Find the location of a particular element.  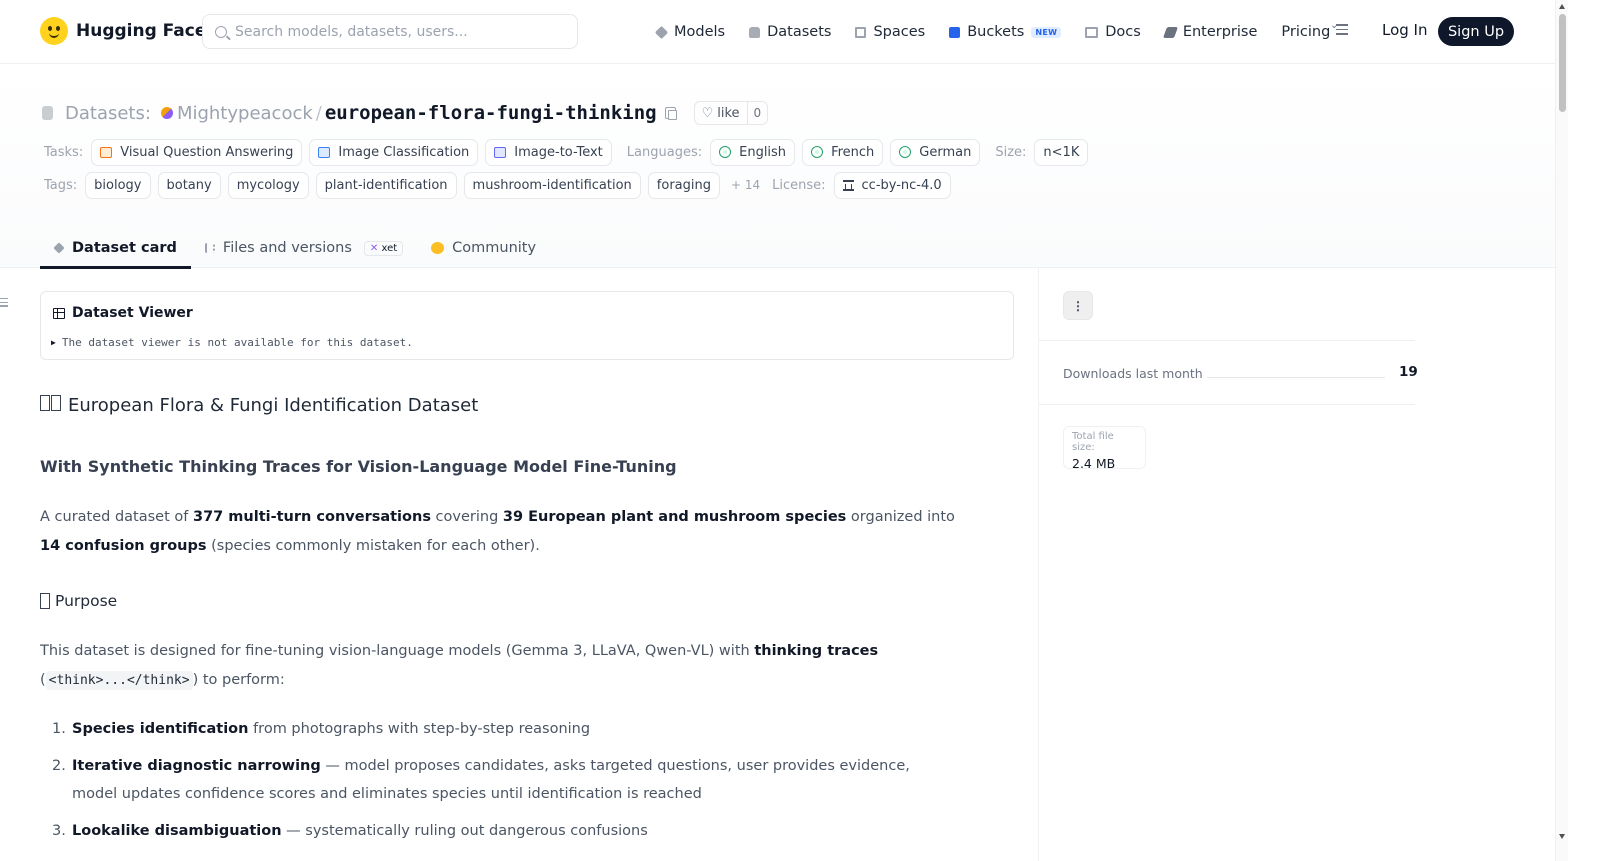

like-button: ♡ like 0 is located at coordinates (731, 113).